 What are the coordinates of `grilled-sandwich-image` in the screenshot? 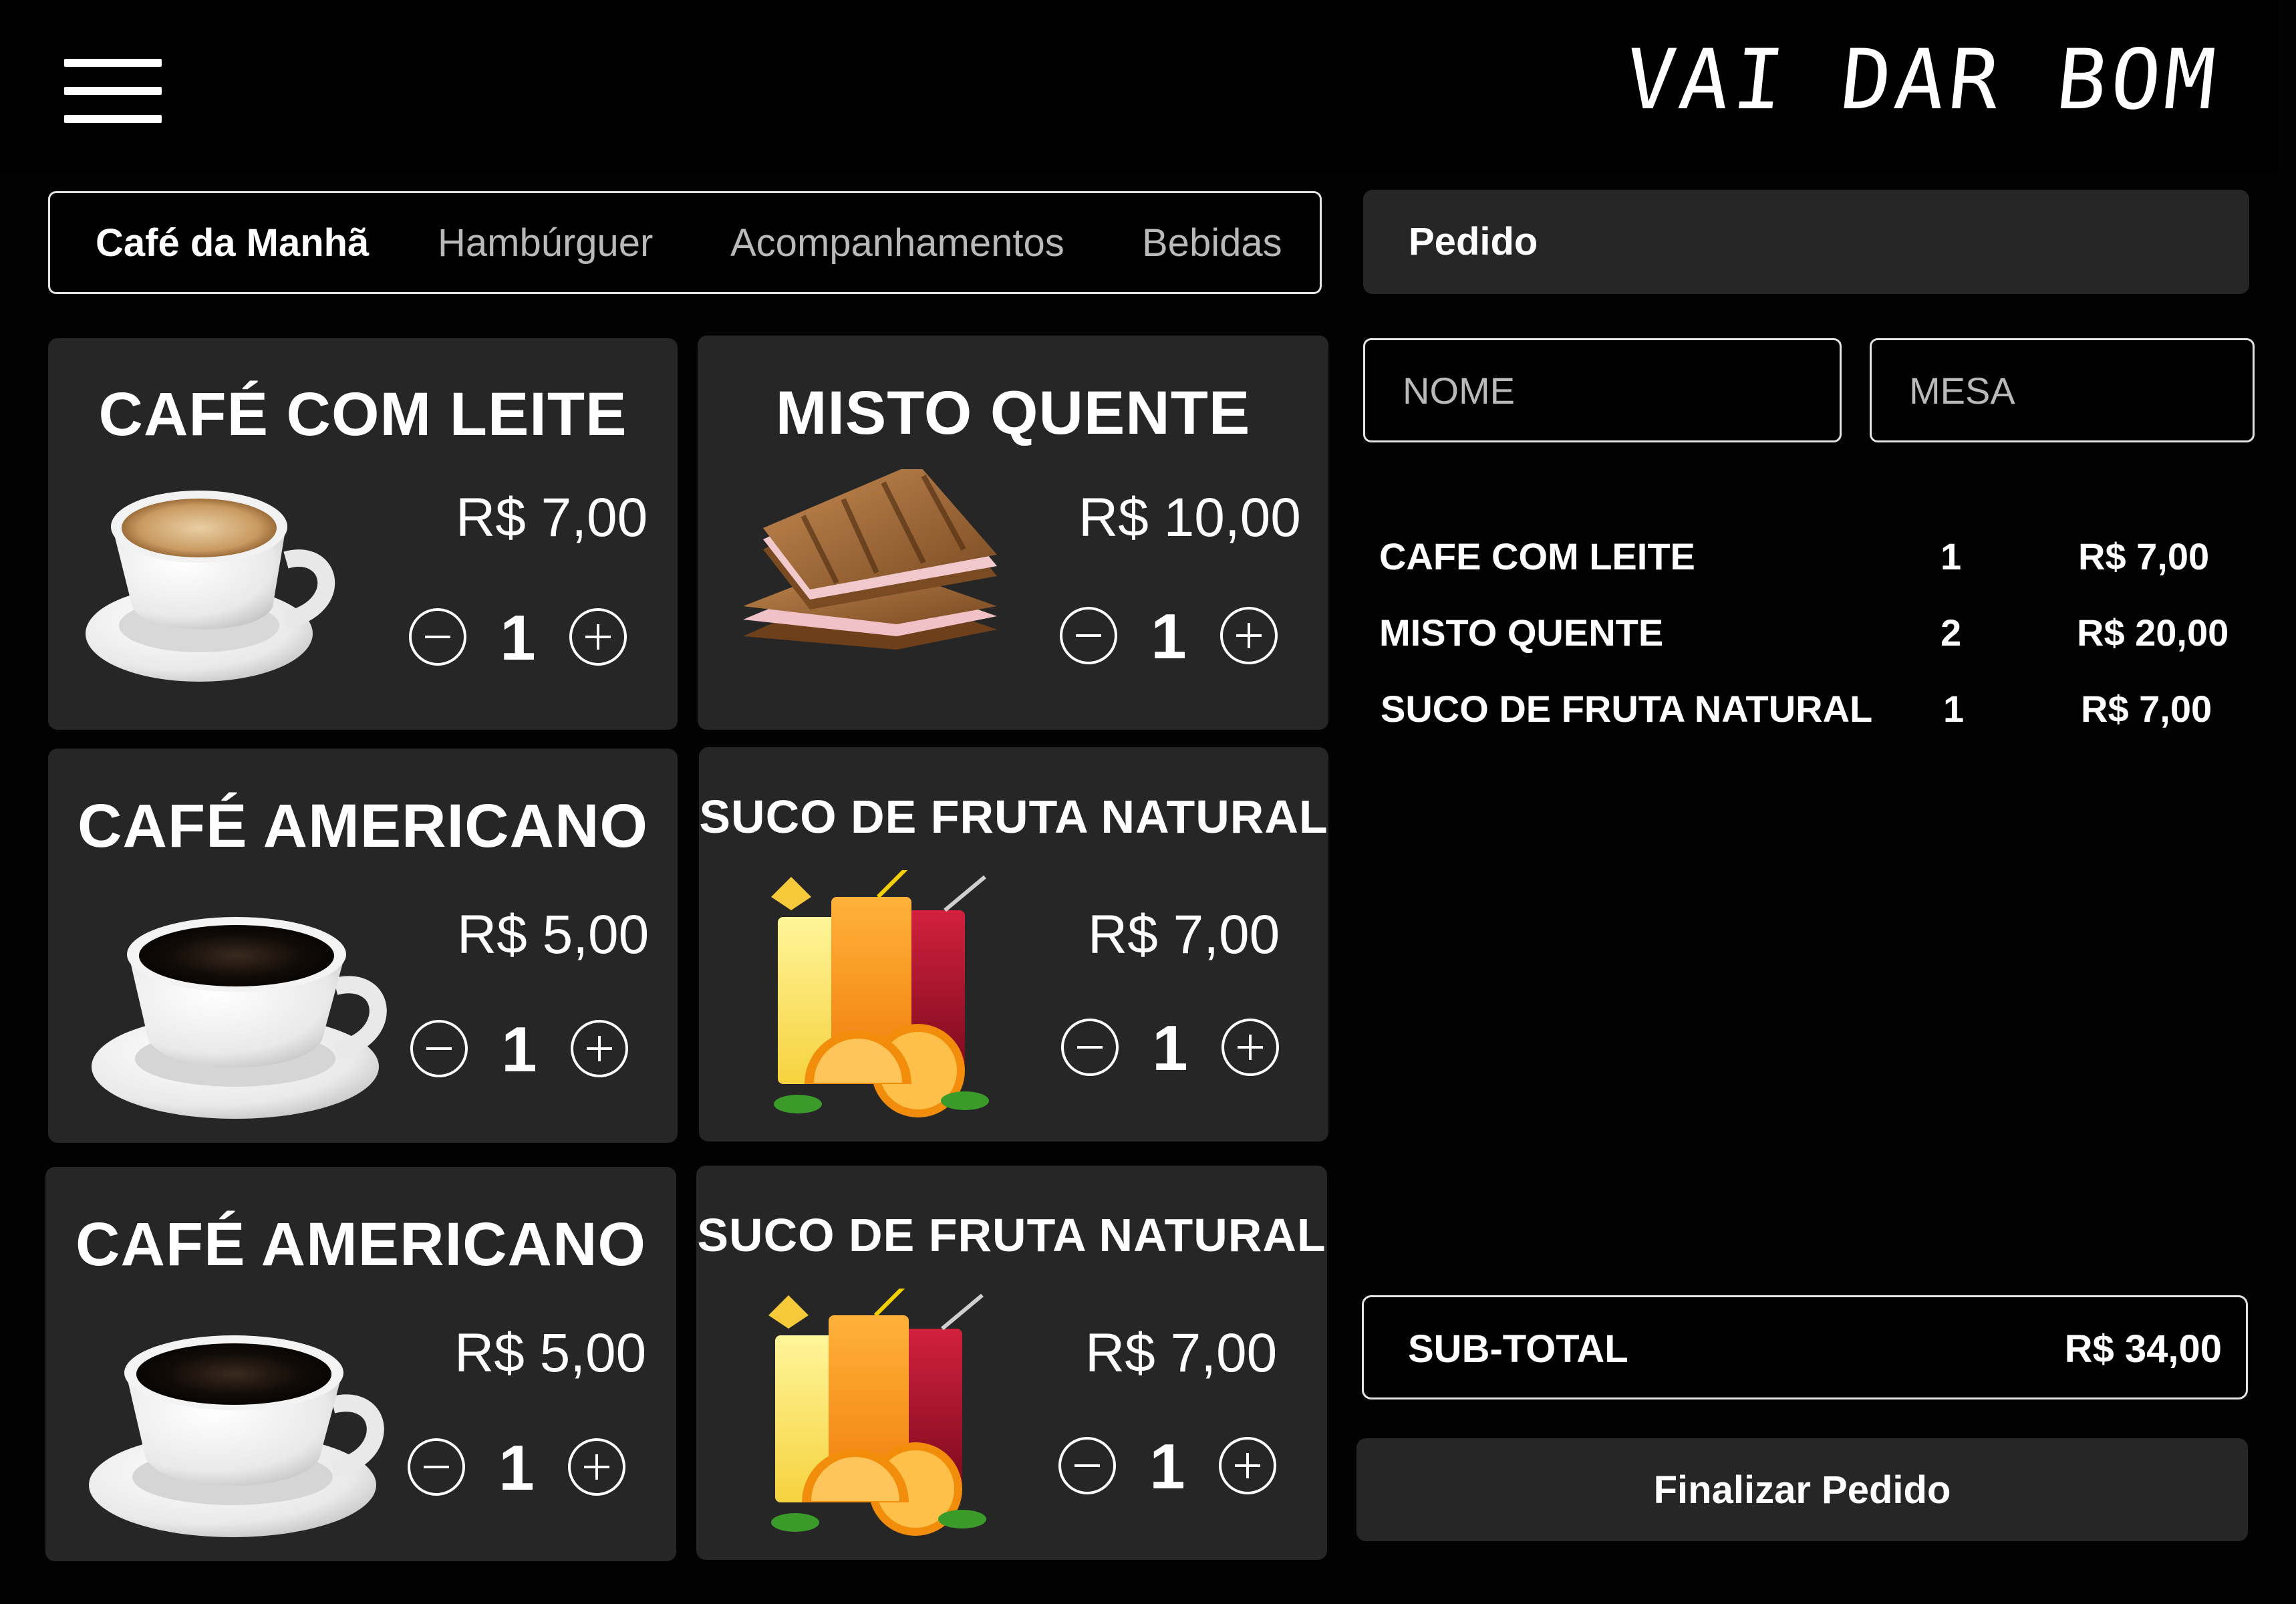 It's located at (870, 559).